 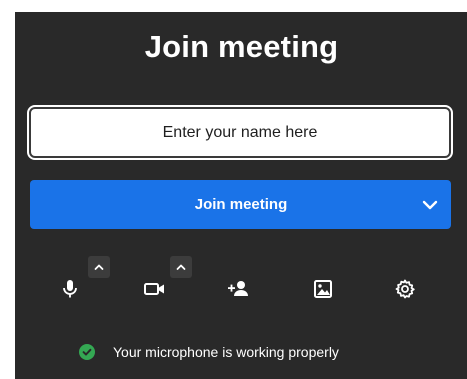 I want to click on join-meeting-label: Join meeting, so click(x=241, y=204).